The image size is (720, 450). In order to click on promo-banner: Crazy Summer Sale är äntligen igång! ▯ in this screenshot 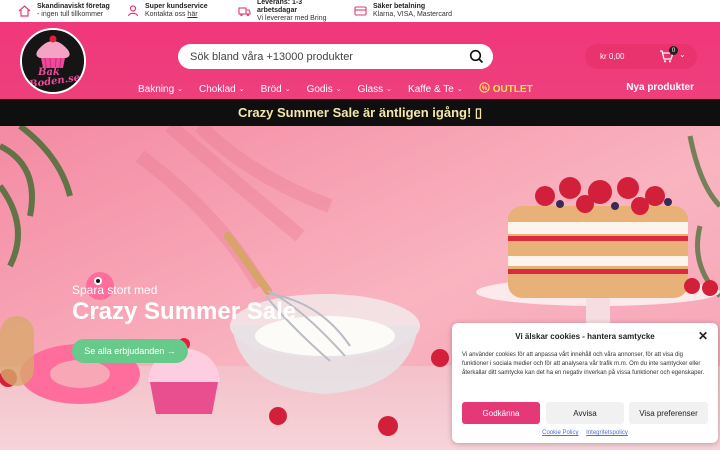, I will do `click(360, 112)`.